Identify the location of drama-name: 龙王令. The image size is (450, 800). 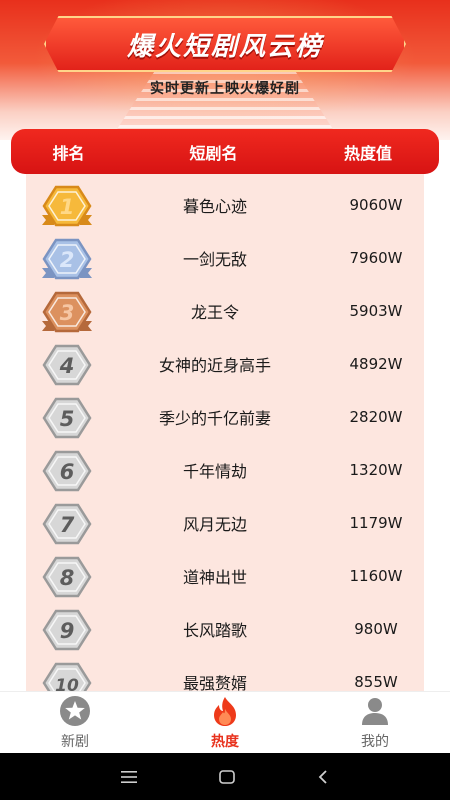
(215, 311).